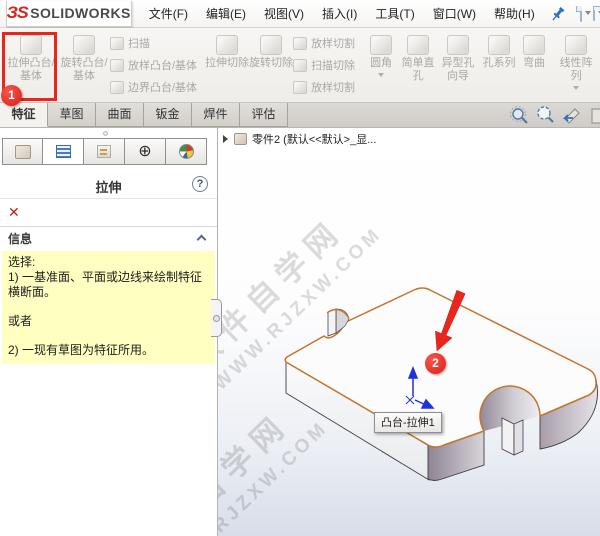 The height and width of the screenshot is (536, 600). What do you see at coordinates (418, 66) in the screenshot?
I see `simple-hole-button: 简单直孔` at bounding box center [418, 66].